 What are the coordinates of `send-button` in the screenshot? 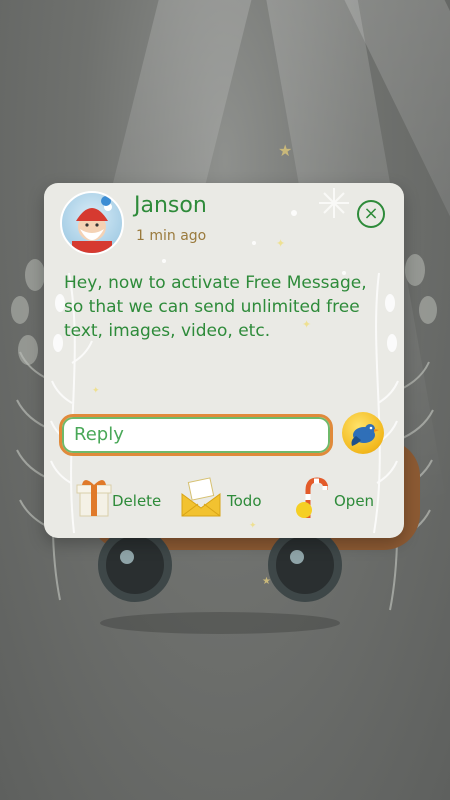 It's located at (363, 433).